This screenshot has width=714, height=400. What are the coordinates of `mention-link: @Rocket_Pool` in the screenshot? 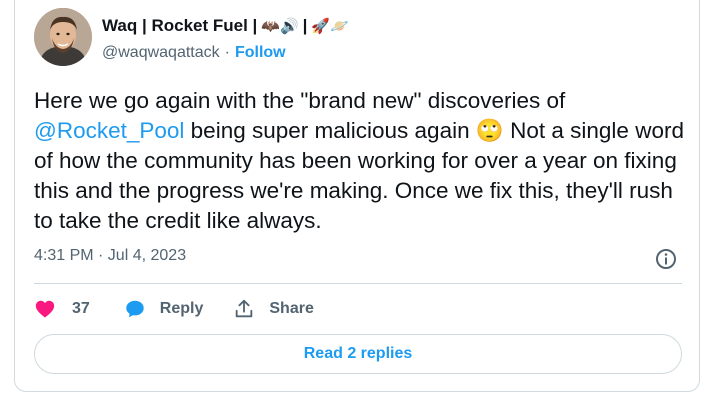 It's located at (109, 130).